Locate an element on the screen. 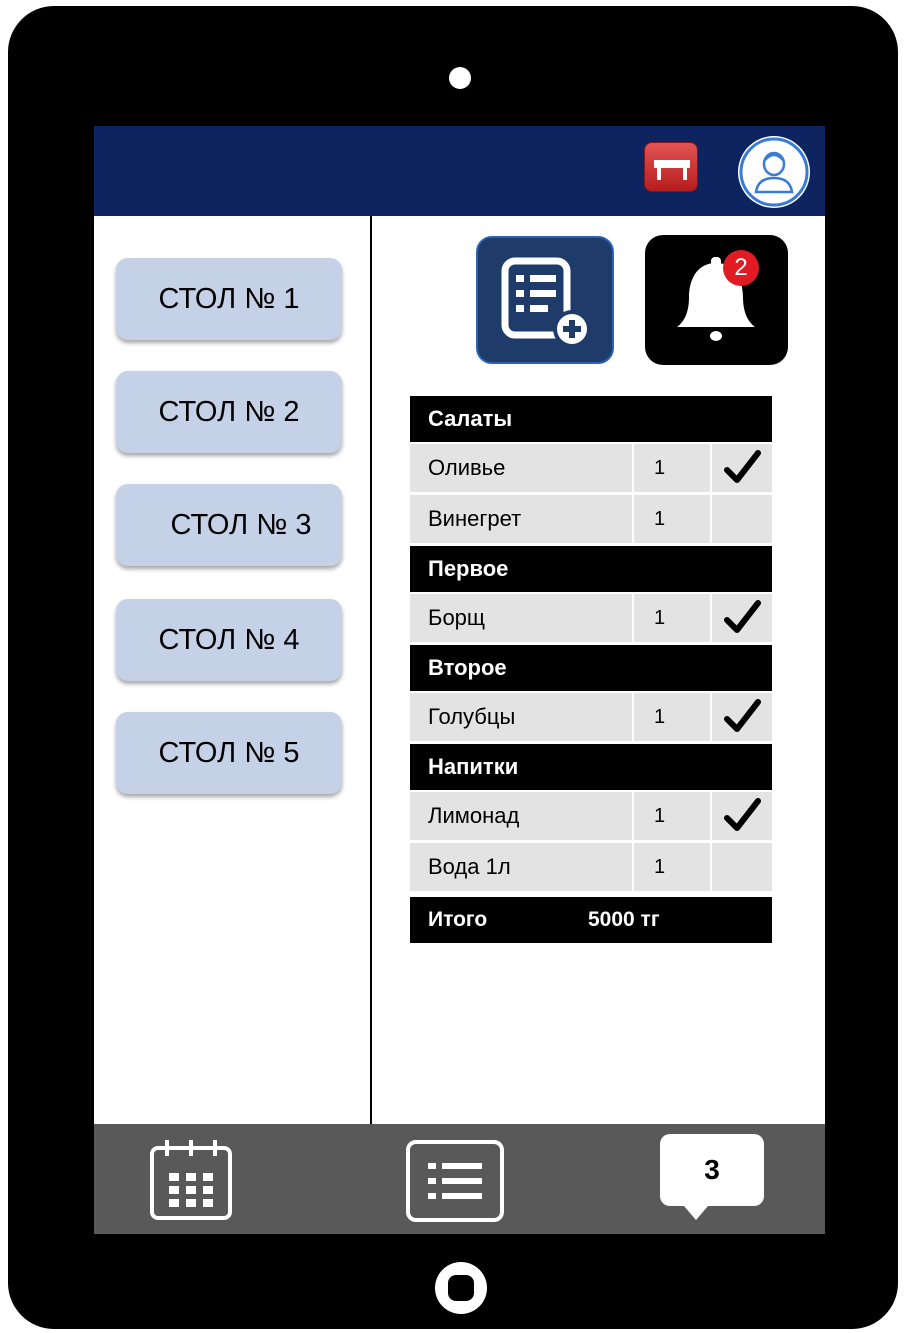 This screenshot has width=906, height=1333. table-label: СТОЛ № 3 is located at coordinates (241, 524).